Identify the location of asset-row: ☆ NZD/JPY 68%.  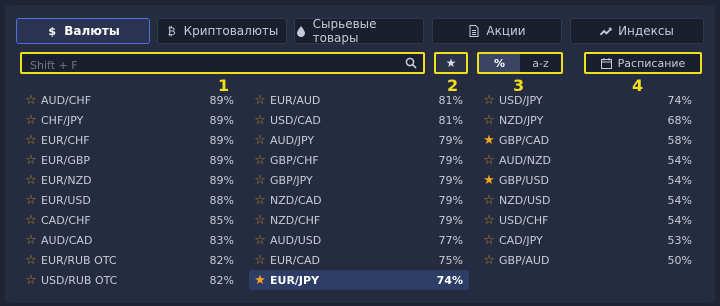
(588, 120).